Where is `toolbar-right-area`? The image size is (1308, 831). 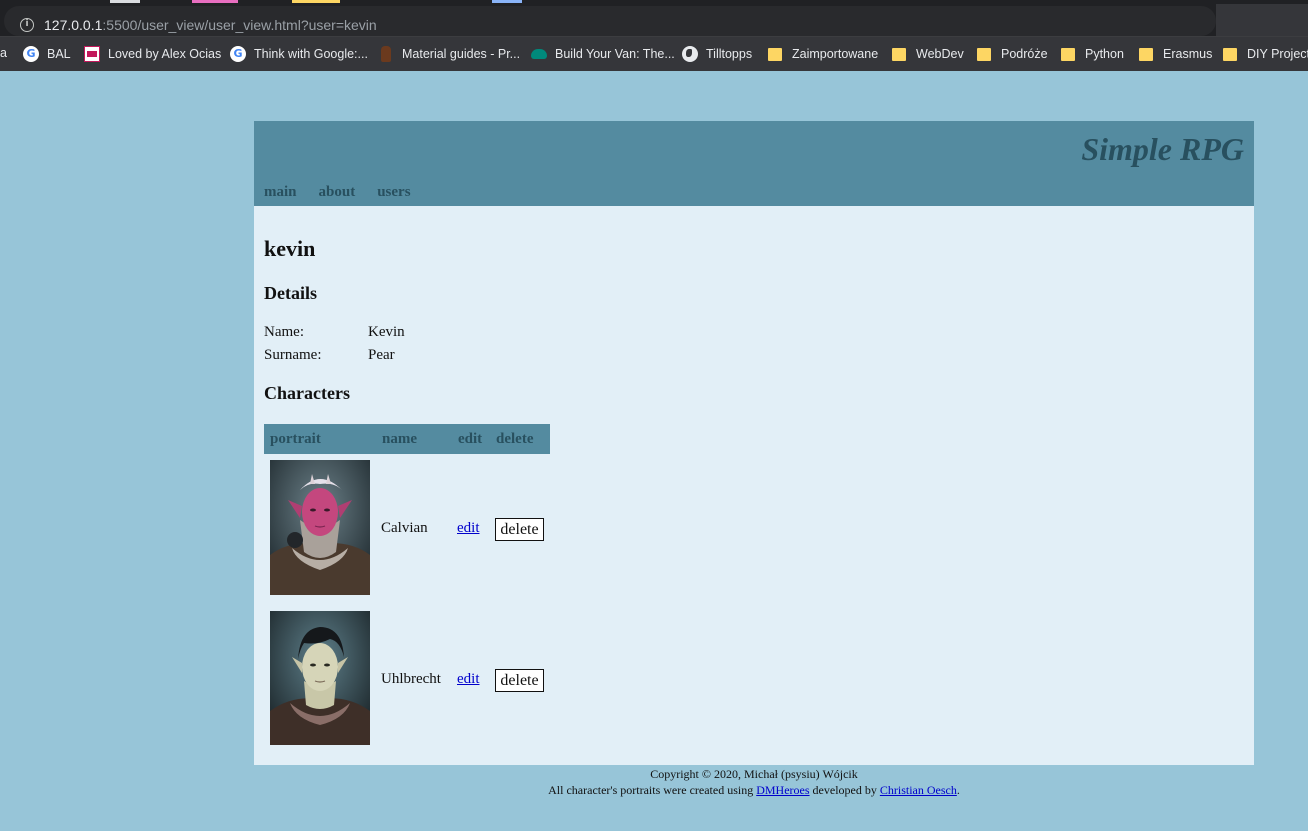
toolbar-right-area is located at coordinates (1262, 20).